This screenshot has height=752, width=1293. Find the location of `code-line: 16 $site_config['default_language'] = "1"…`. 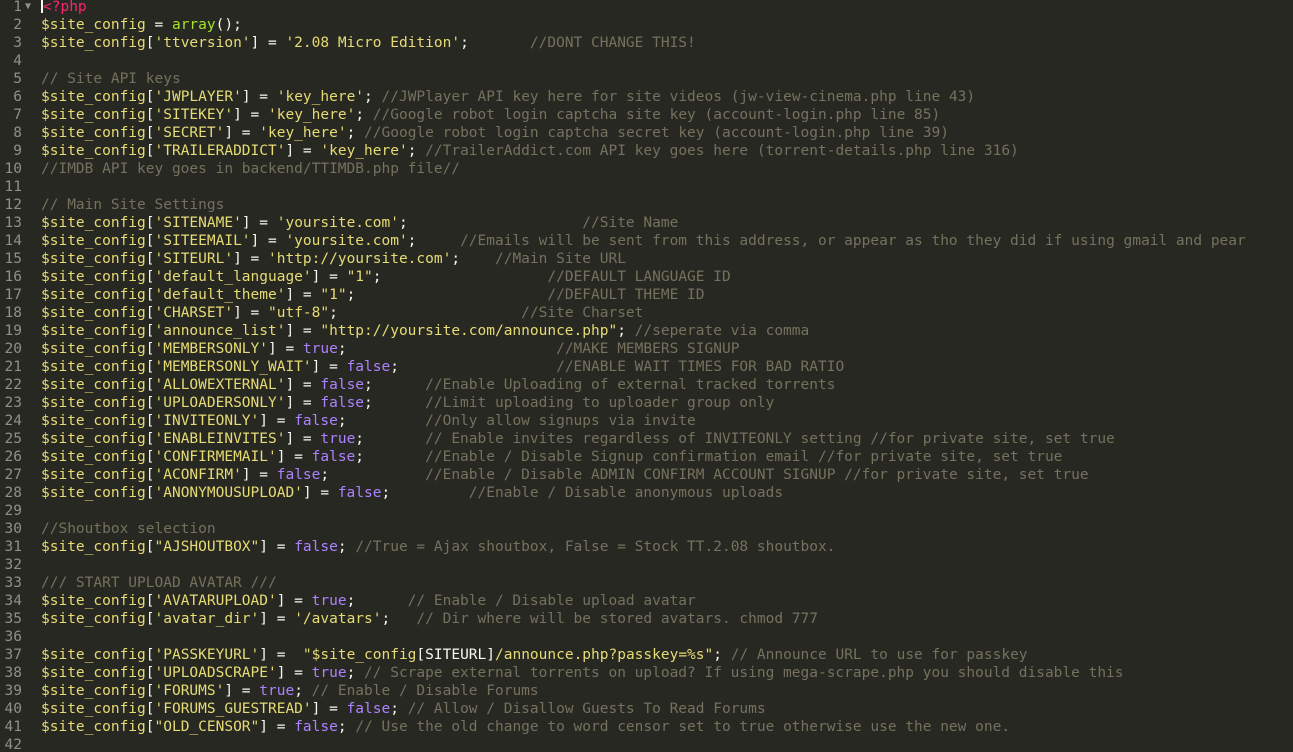

code-line: 16 $site_config['default_language'] = "1"… is located at coordinates (646, 277).